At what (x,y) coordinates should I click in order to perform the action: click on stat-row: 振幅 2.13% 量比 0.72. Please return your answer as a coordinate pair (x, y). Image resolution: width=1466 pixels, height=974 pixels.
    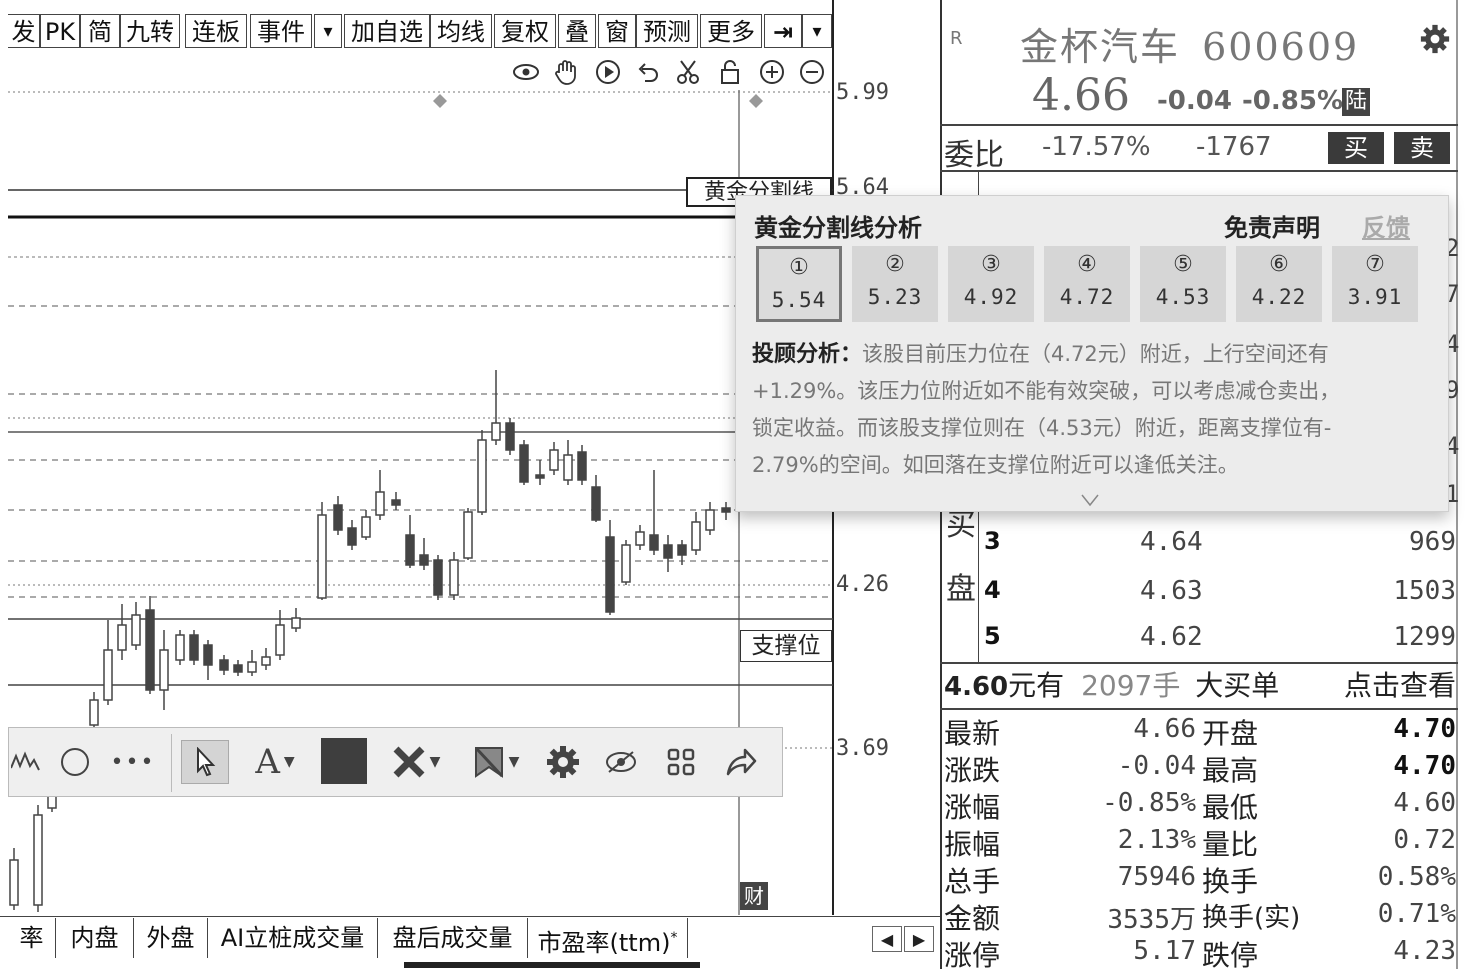
    Looking at the image, I should click on (1200, 842).